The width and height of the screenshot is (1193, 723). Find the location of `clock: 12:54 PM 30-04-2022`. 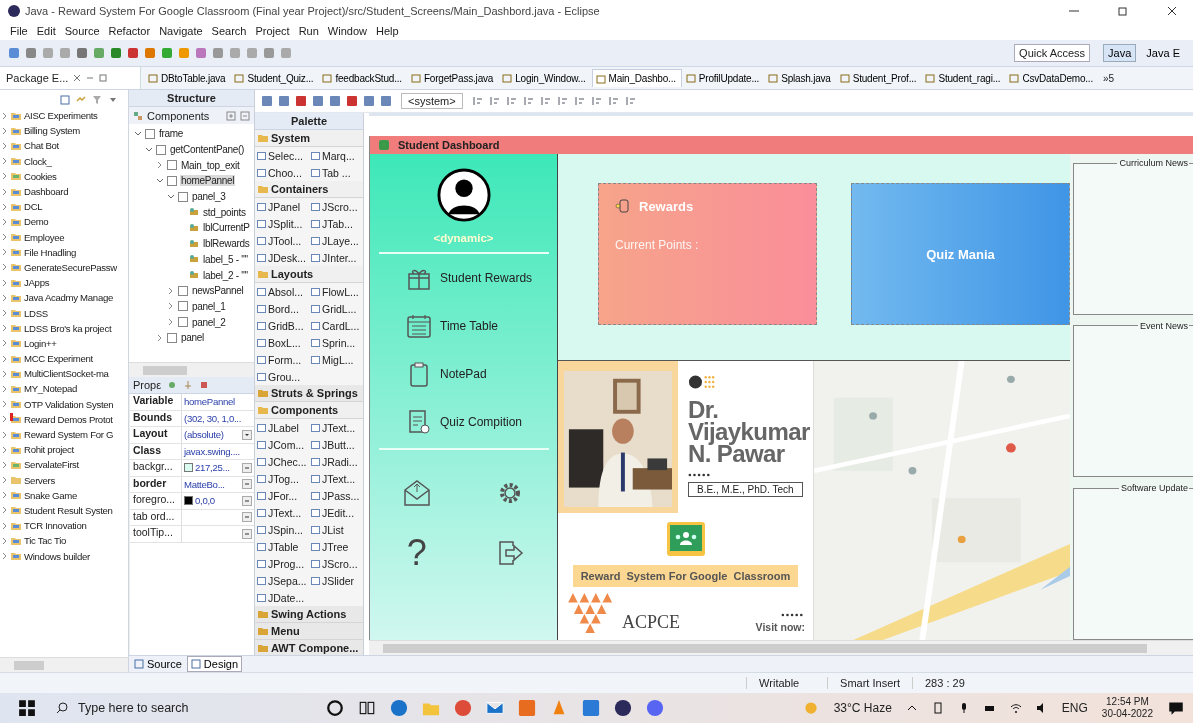

clock: 12:54 PM 30-04-2022 is located at coordinates (1127, 708).